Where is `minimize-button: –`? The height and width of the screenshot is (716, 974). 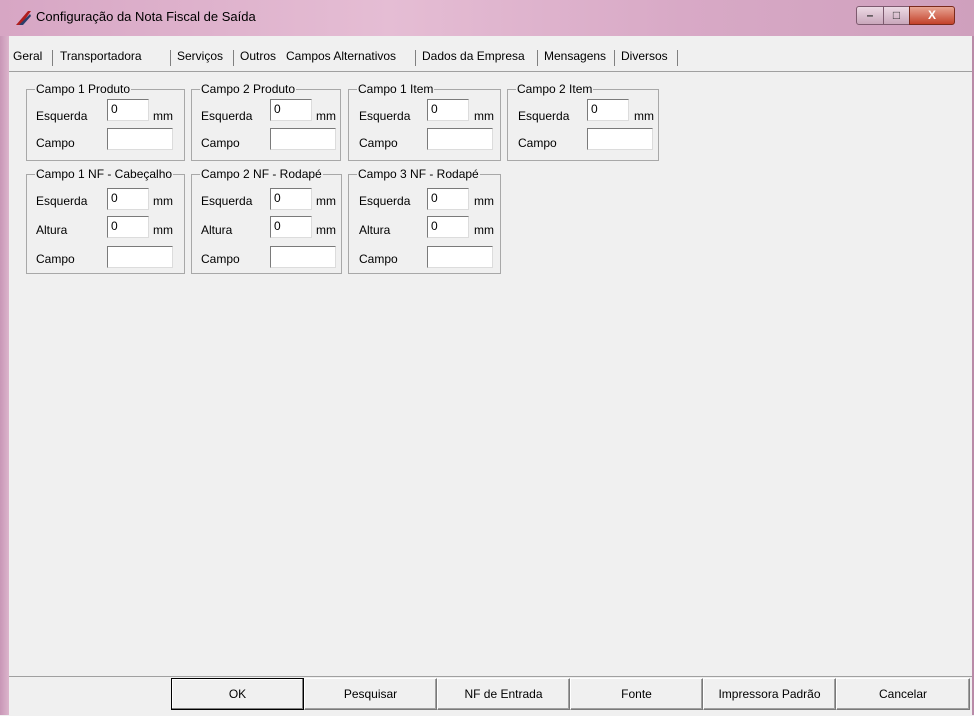 minimize-button: – is located at coordinates (870, 15).